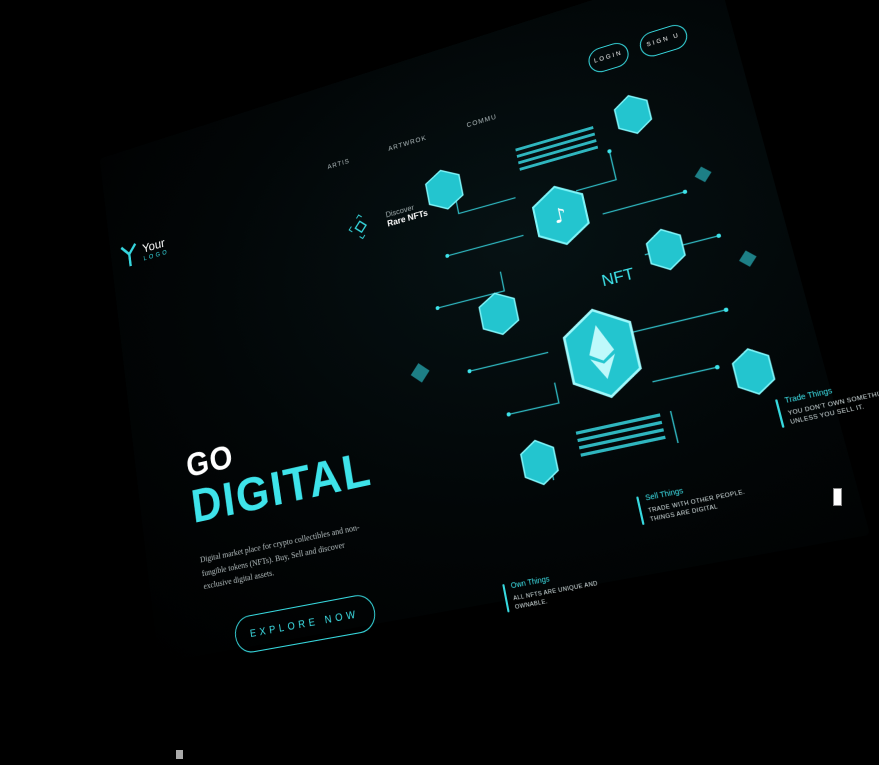 The height and width of the screenshot is (765, 879). I want to click on lock-hex-icon, so click(665, 249).